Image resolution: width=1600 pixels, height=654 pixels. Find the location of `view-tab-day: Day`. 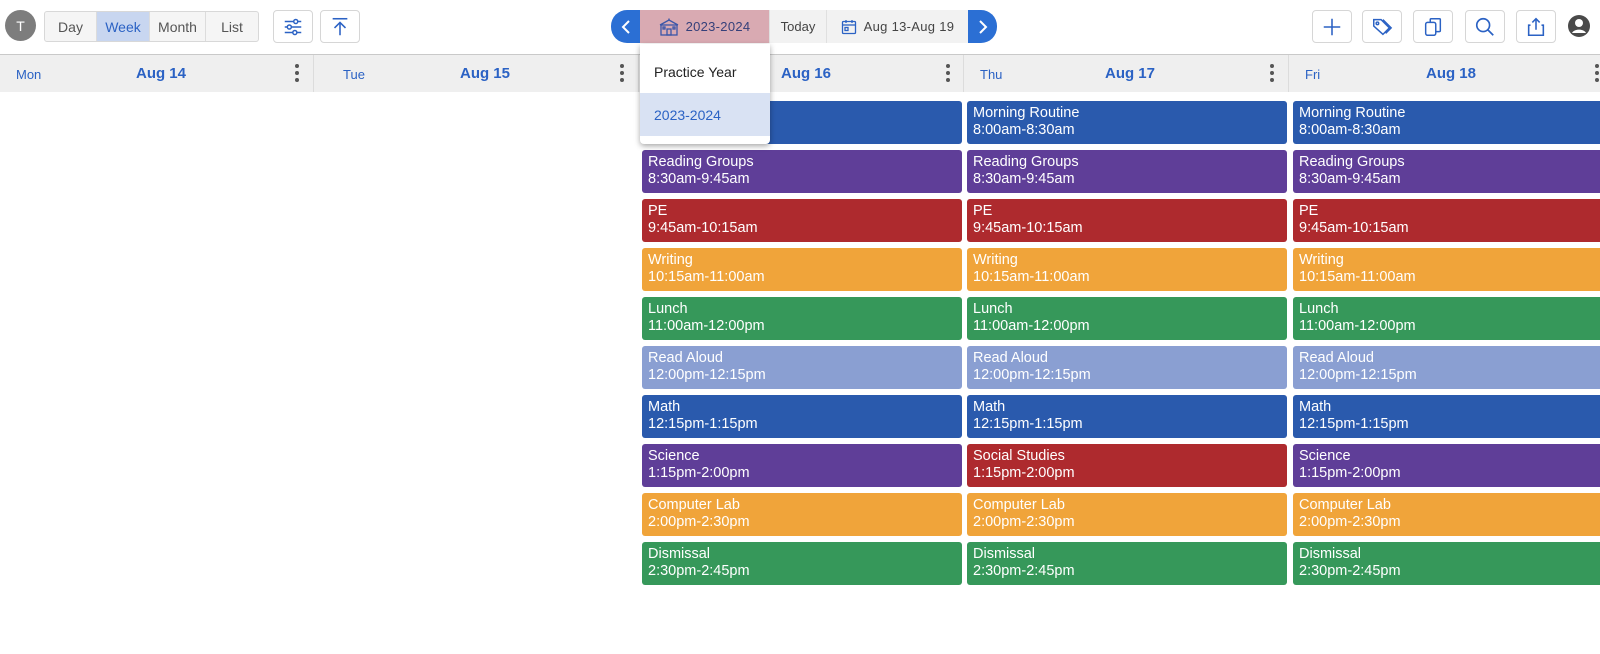

view-tab-day: Day is located at coordinates (71, 26).